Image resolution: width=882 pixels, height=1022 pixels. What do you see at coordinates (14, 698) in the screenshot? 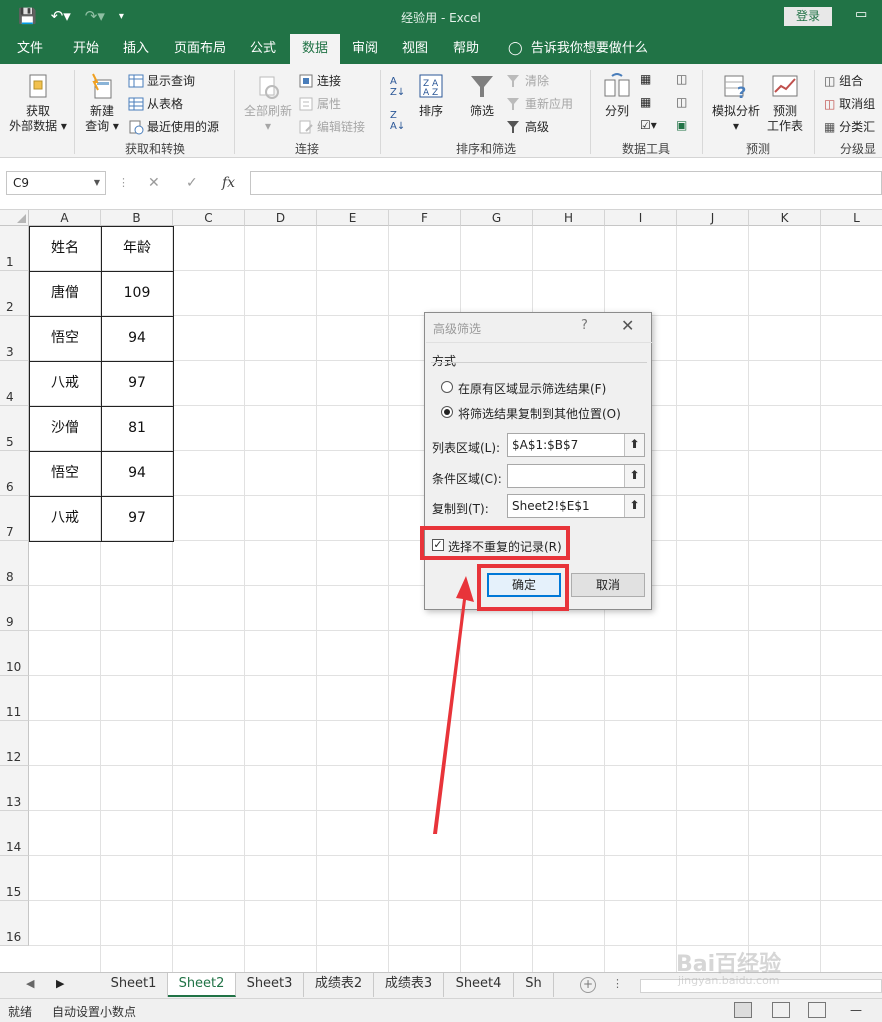
I see `row-header-11: 11` at bounding box center [14, 698].